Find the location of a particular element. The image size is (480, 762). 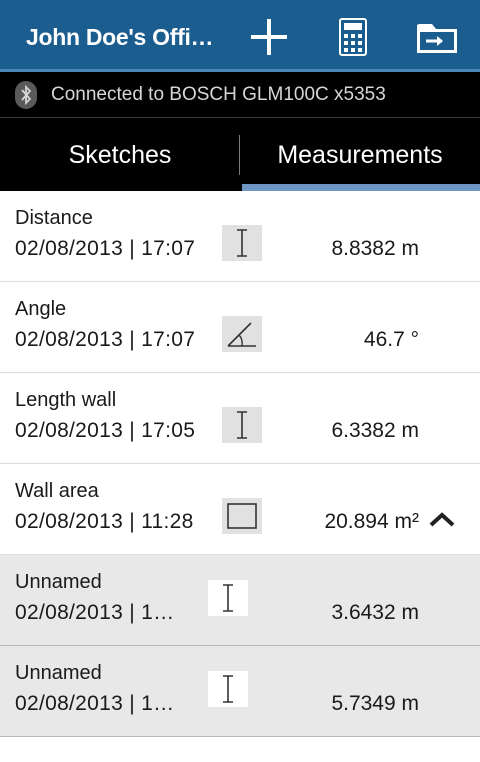

measurement-value: 46.7 ° is located at coordinates (391, 339).